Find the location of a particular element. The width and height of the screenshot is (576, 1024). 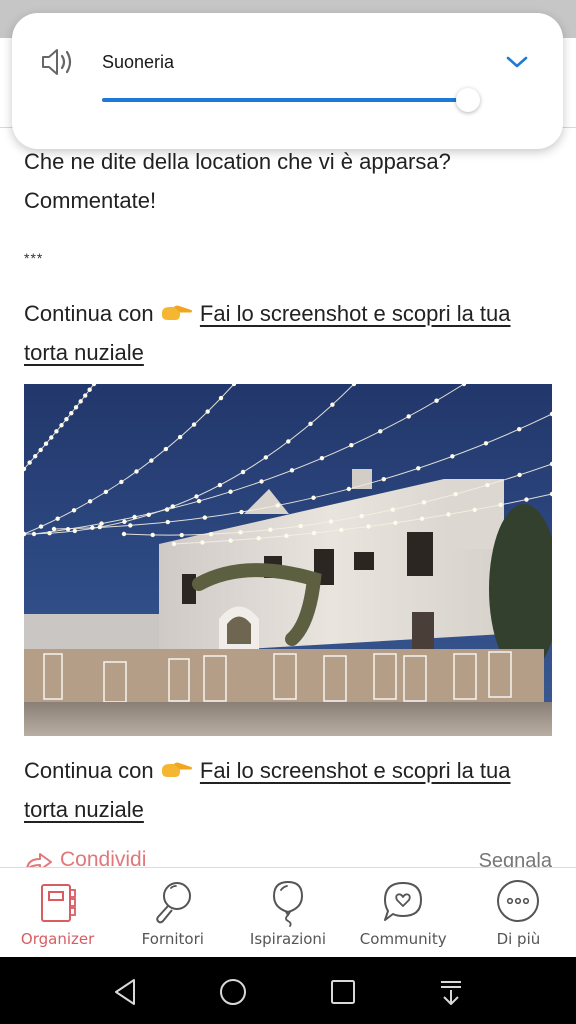

search-icon is located at coordinates (173, 903).